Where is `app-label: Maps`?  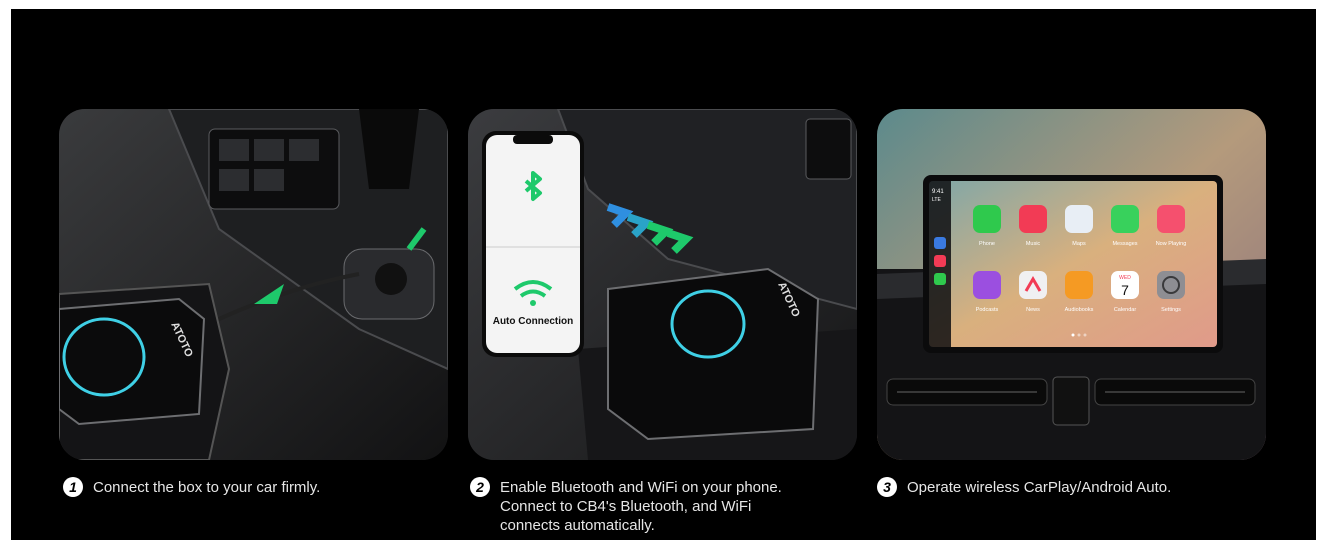
app-label: Maps is located at coordinates (1079, 244).